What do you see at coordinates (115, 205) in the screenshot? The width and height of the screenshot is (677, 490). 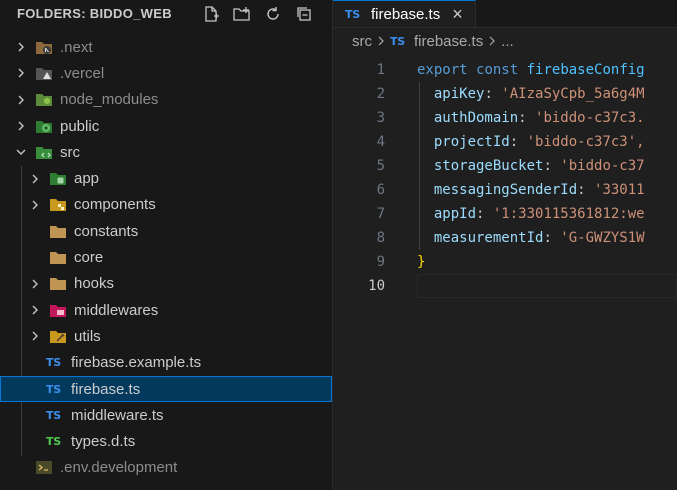 I see `tree-item-label: components` at bounding box center [115, 205].